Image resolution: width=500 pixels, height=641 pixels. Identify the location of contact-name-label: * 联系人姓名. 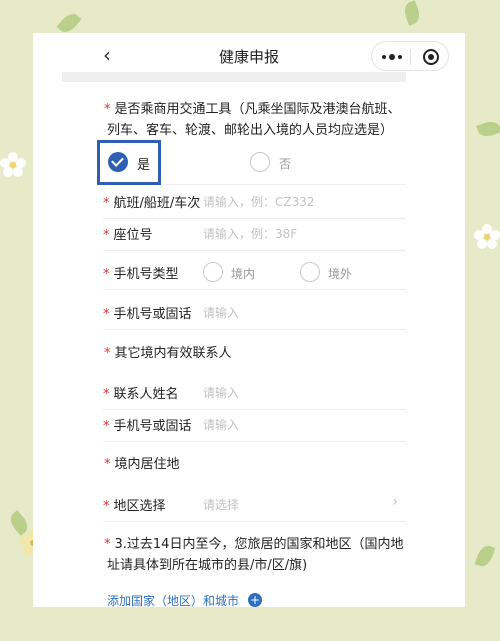
(141, 394).